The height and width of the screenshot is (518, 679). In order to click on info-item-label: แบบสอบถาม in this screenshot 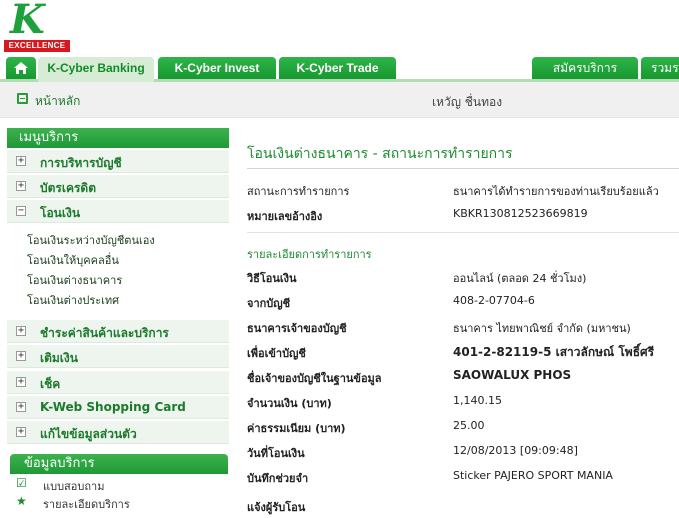, I will do `click(74, 486)`.